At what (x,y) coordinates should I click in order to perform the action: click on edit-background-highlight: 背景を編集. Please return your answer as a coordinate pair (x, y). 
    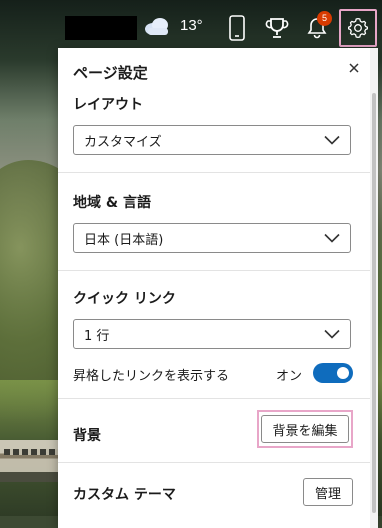
    Looking at the image, I should click on (305, 429).